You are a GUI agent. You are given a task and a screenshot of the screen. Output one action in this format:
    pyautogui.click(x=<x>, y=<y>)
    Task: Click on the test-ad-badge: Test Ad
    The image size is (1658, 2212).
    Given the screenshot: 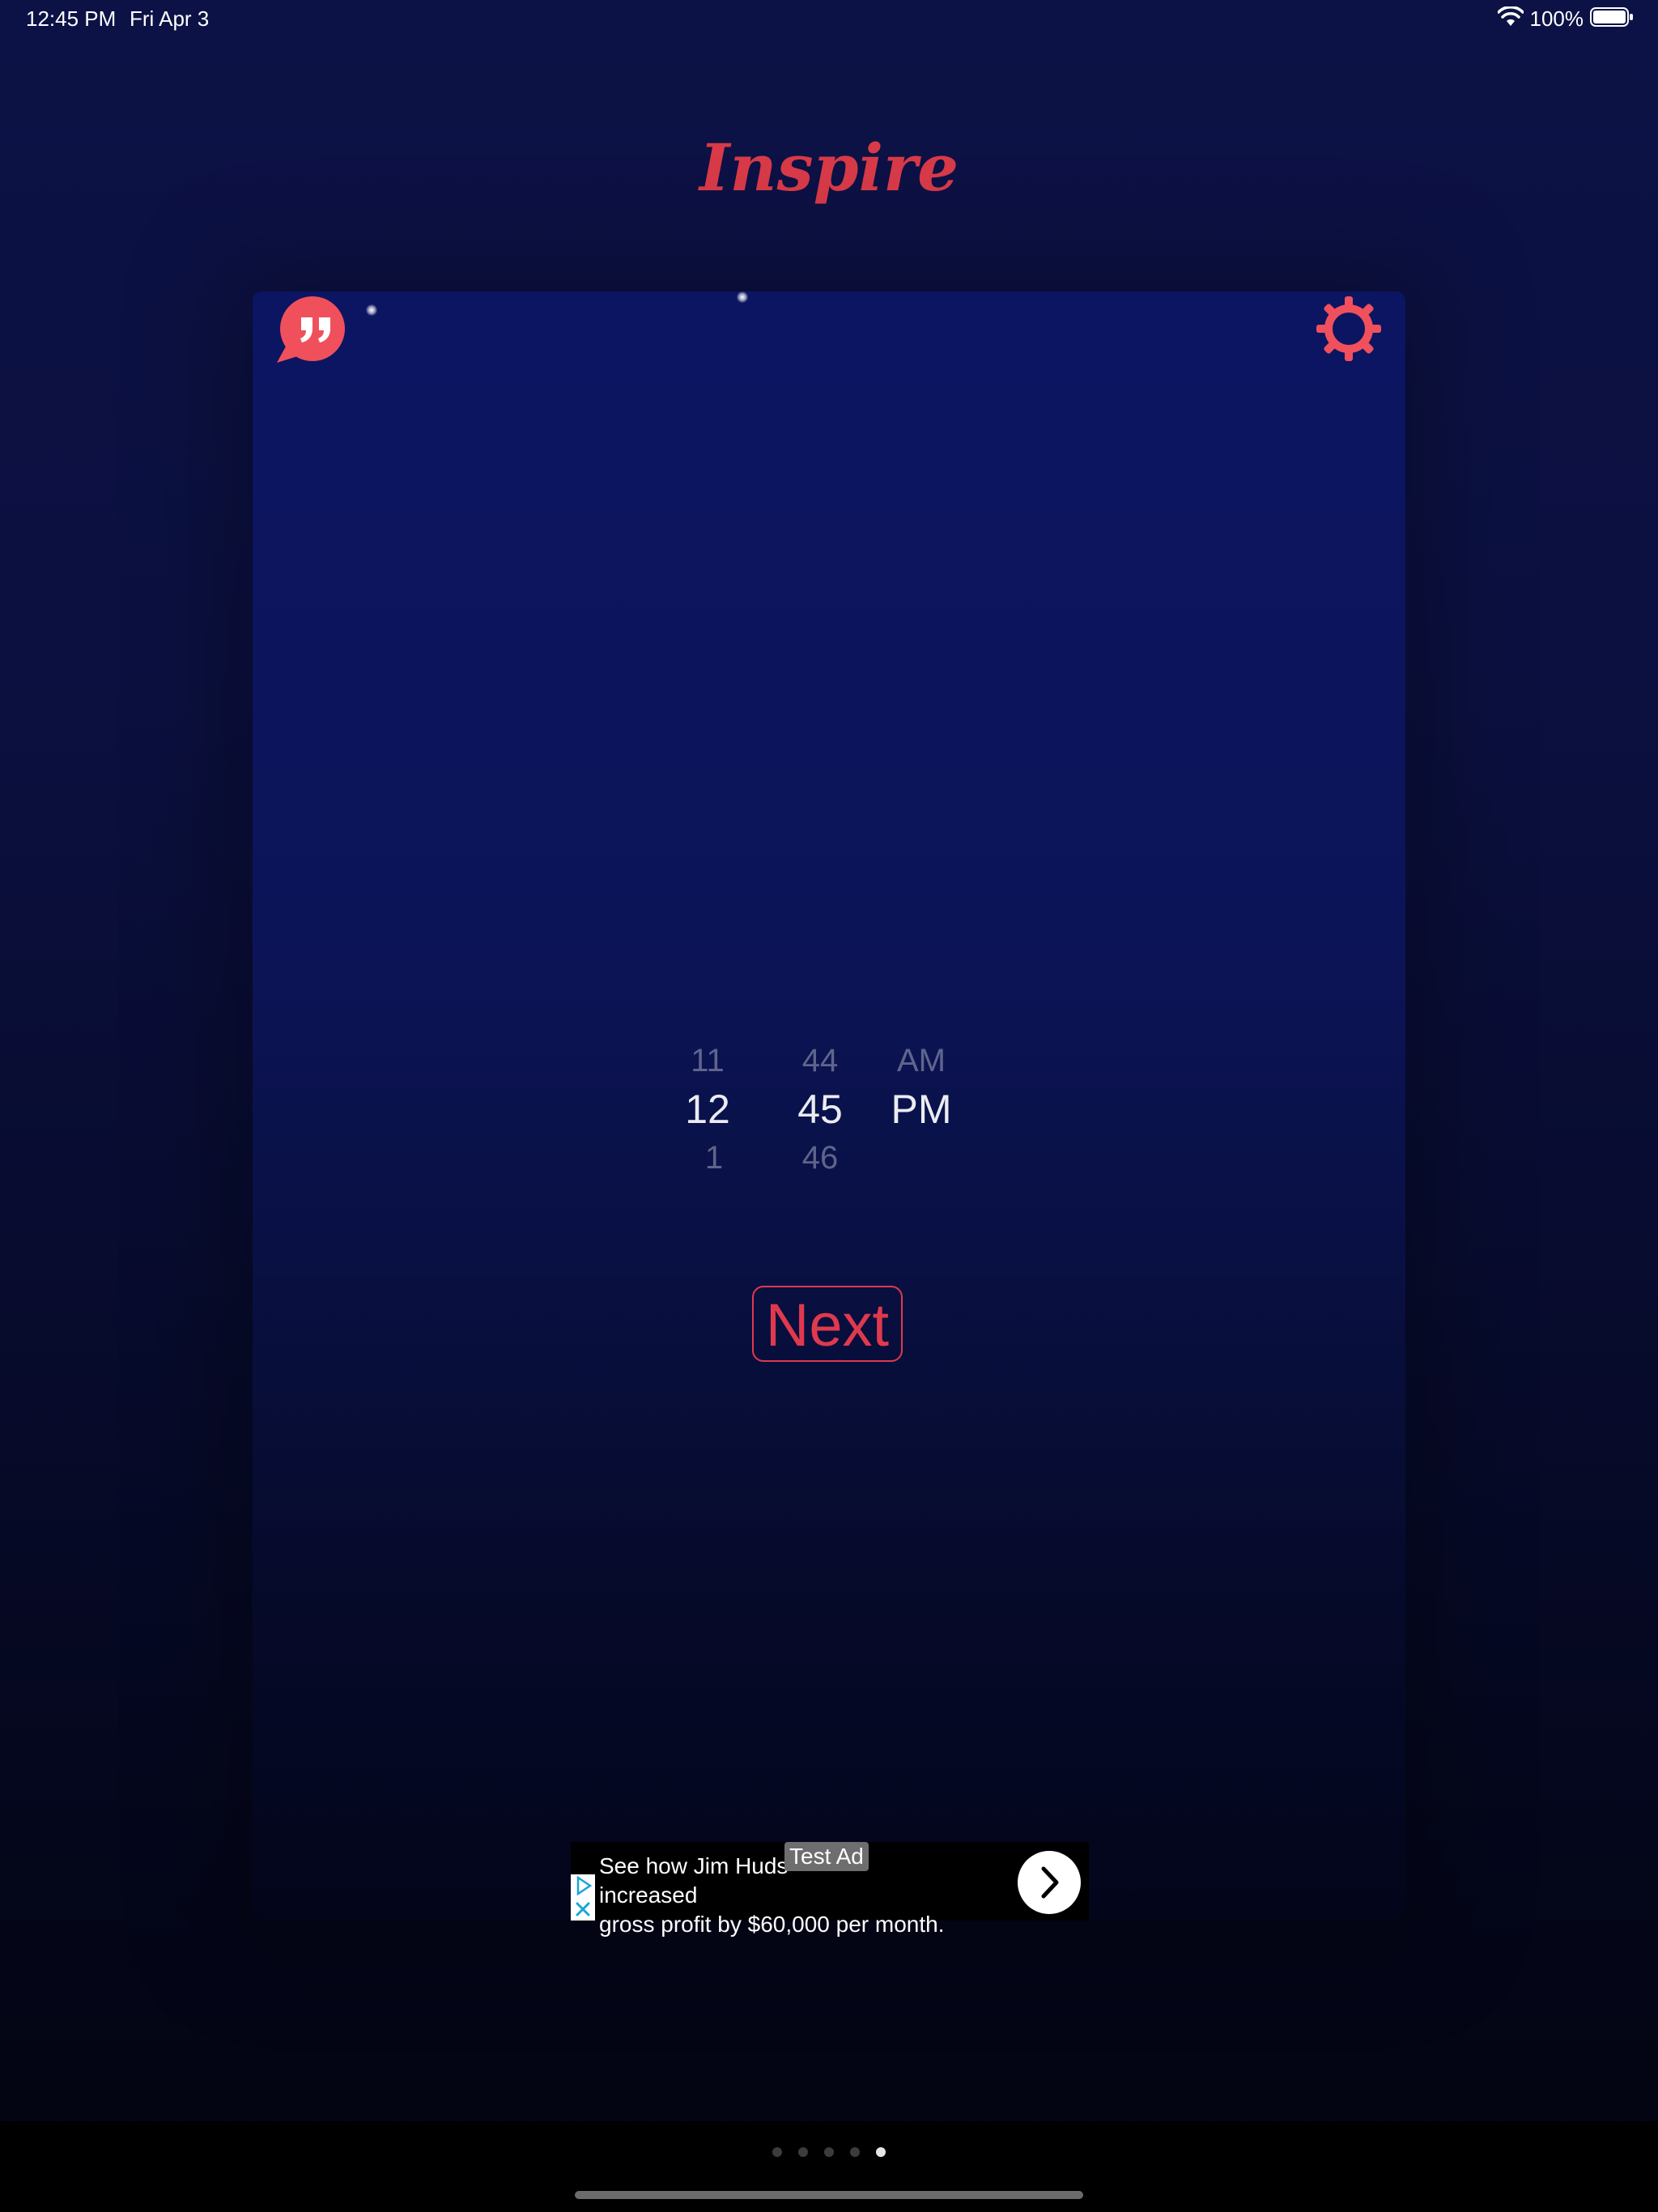 What is the action you would take?
    pyautogui.click(x=826, y=1857)
    